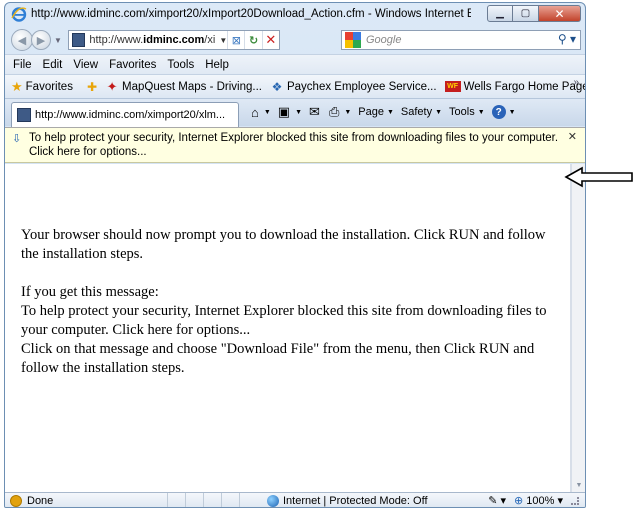  I want to click on internet-explorer-icon, so click(19, 14).